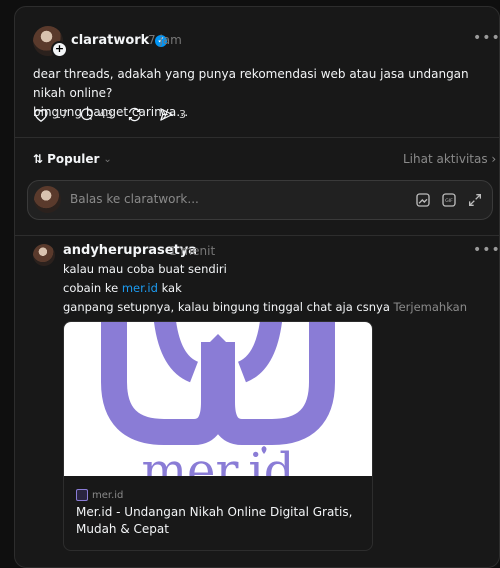 The height and width of the screenshot is (568, 500). I want to click on translate-link: Terjemahkan, so click(430, 307).